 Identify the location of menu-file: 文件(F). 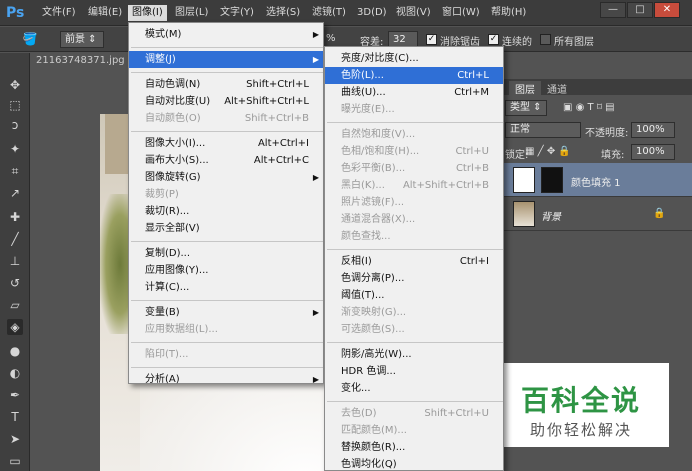
(59, 13).